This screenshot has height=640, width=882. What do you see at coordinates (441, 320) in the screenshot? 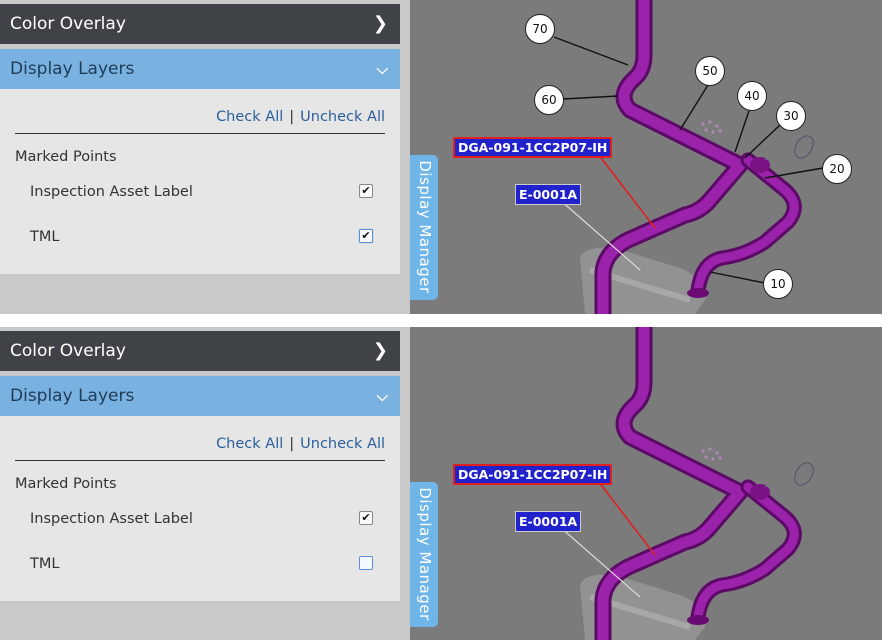
I see `panel-separator` at bounding box center [441, 320].